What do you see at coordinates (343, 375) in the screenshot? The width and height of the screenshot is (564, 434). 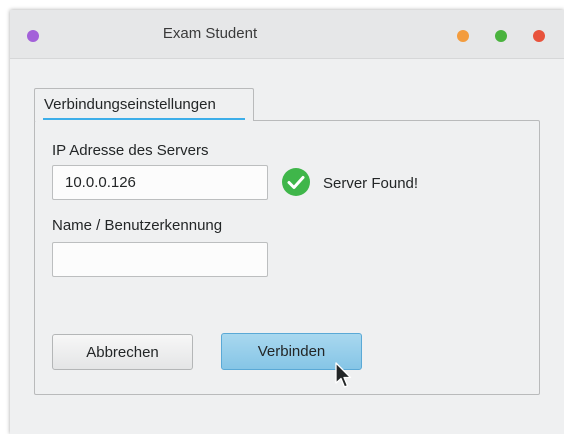 I see `mouse-cursor-icon` at bounding box center [343, 375].